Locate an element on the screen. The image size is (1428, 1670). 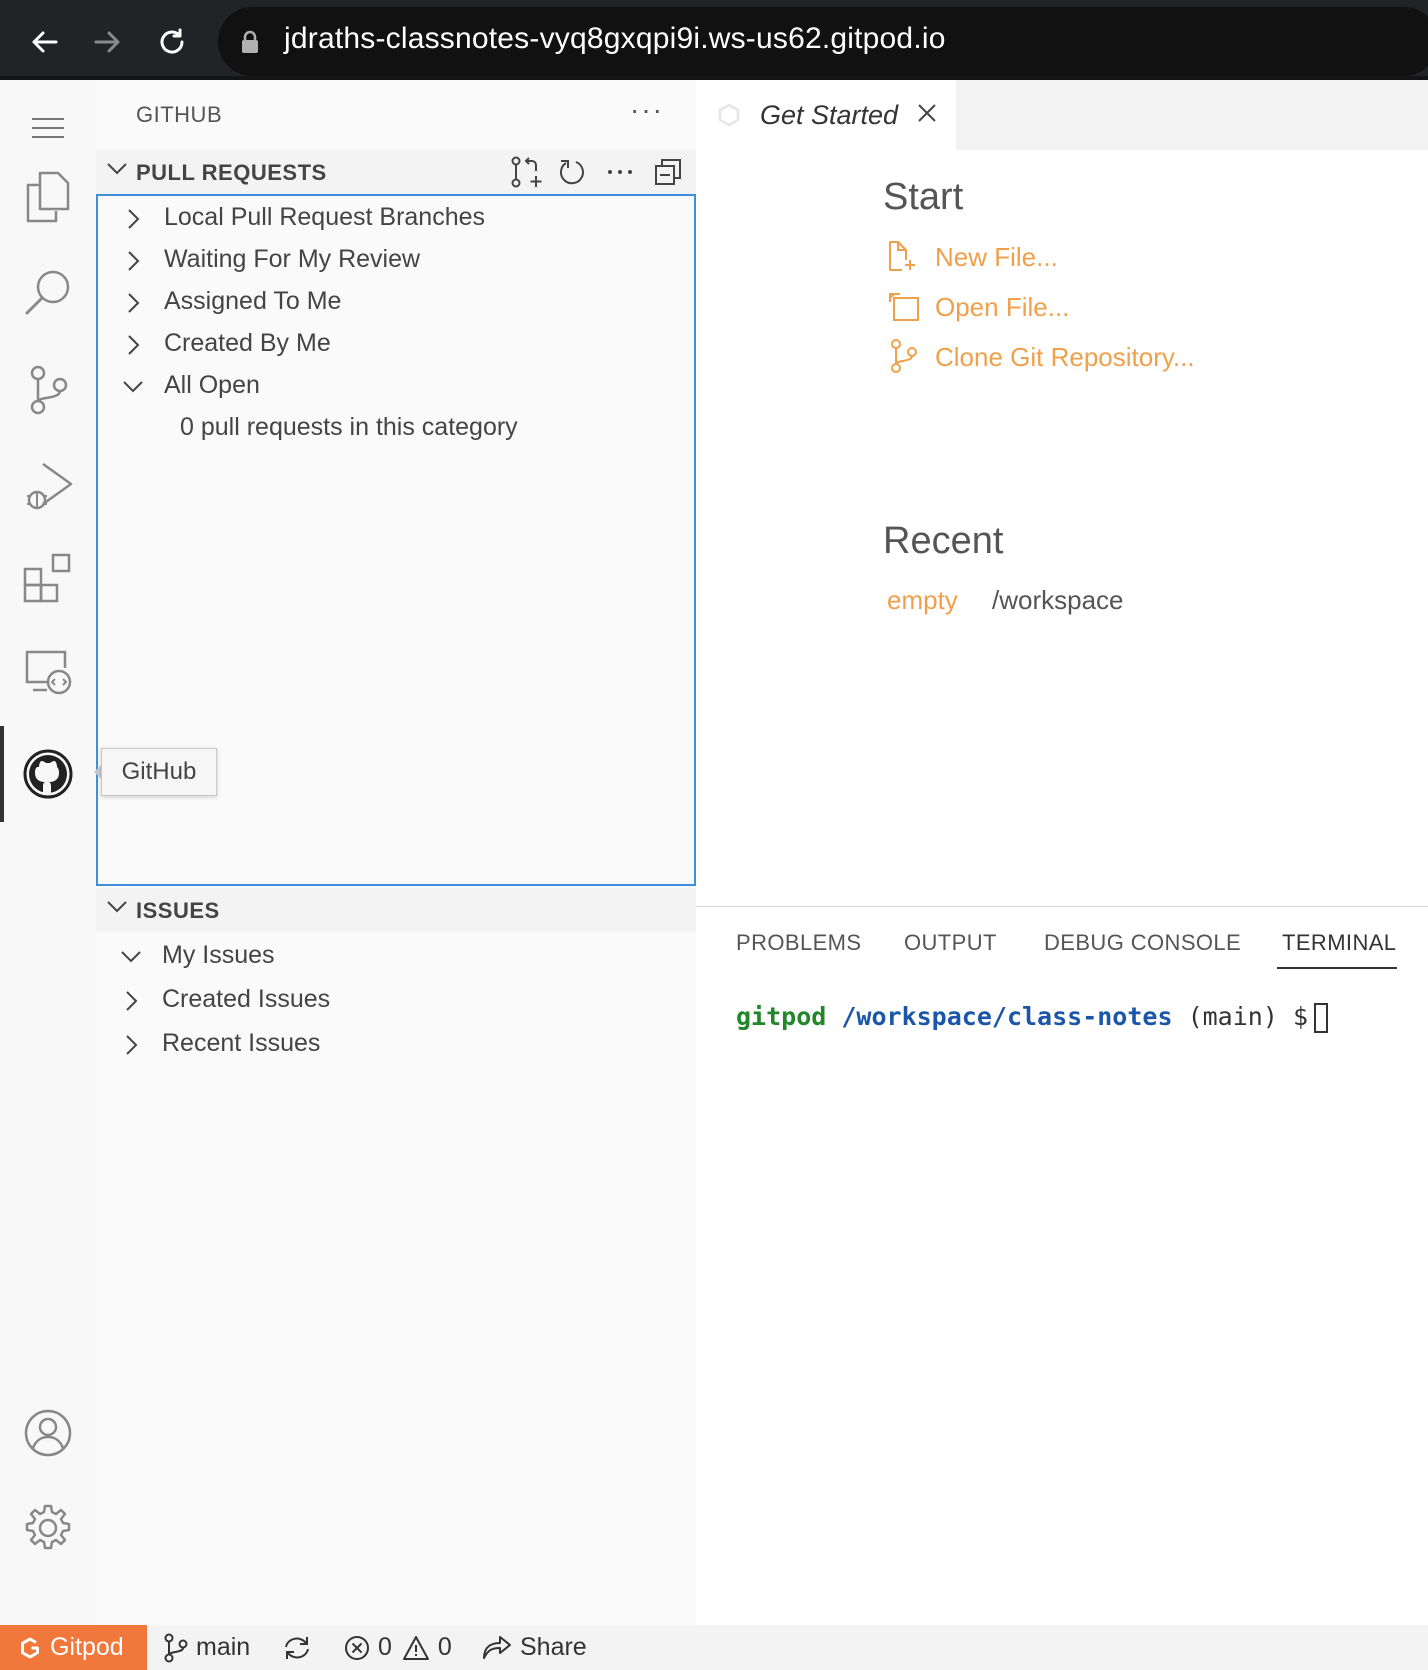
pull-requests-section-header: PULL REQUESTS is located at coordinates (396, 172).